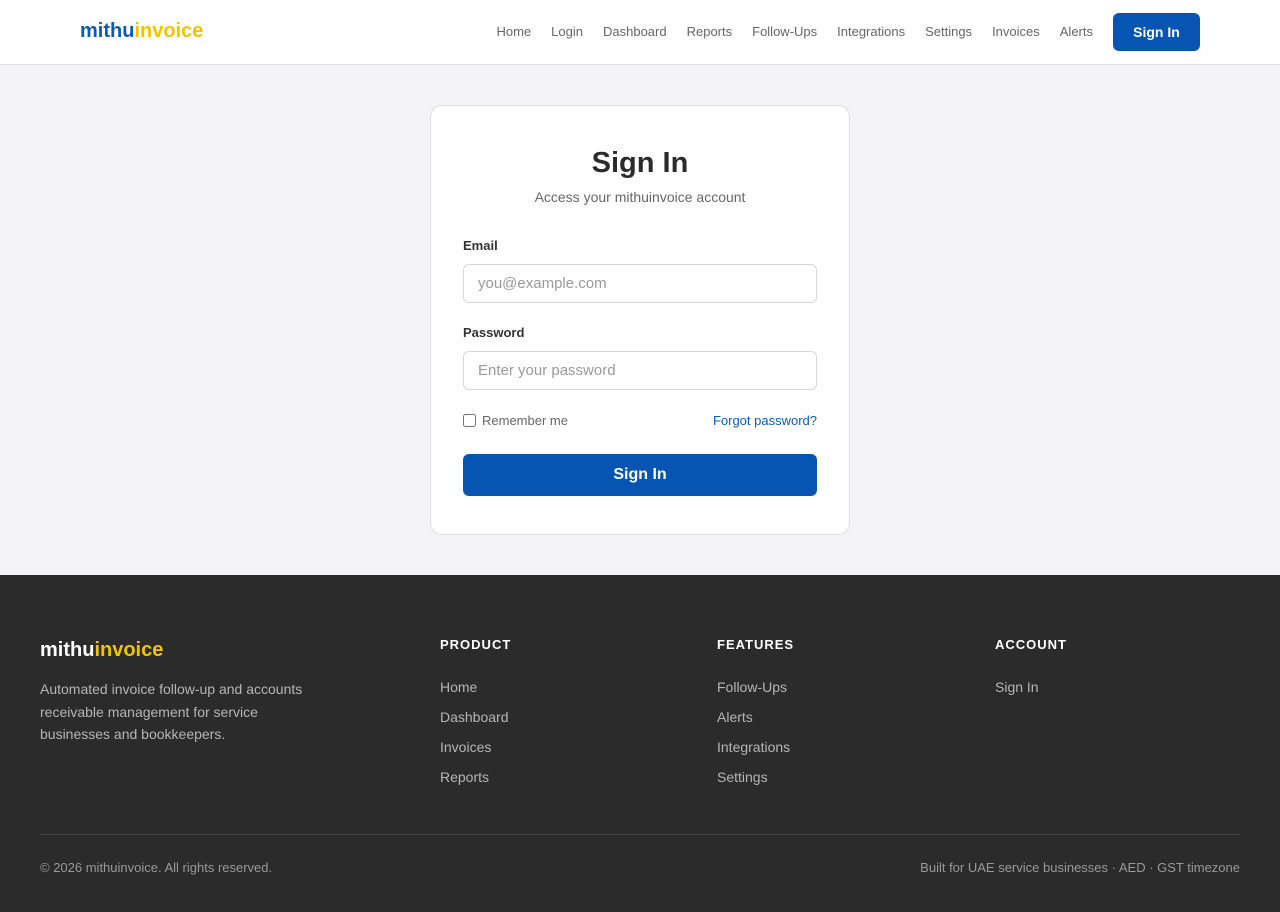 Image resolution: width=1280 pixels, height=912 pixels. I want to click on remember-me-checkbox, so click(469, 420).